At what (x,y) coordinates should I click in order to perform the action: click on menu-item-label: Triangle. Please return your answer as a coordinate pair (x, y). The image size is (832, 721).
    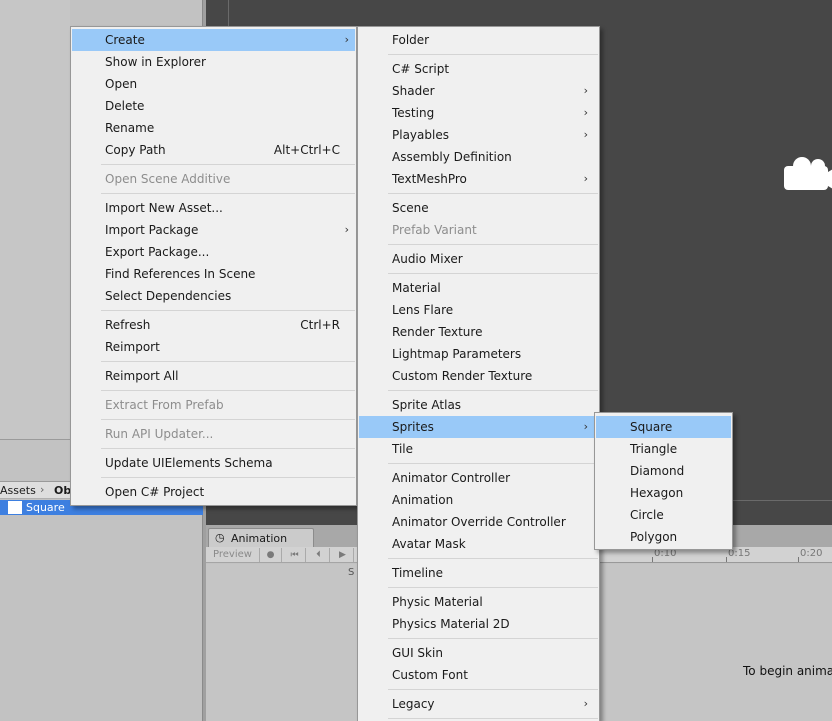
    Looking at the image, I should click on (654, 449).